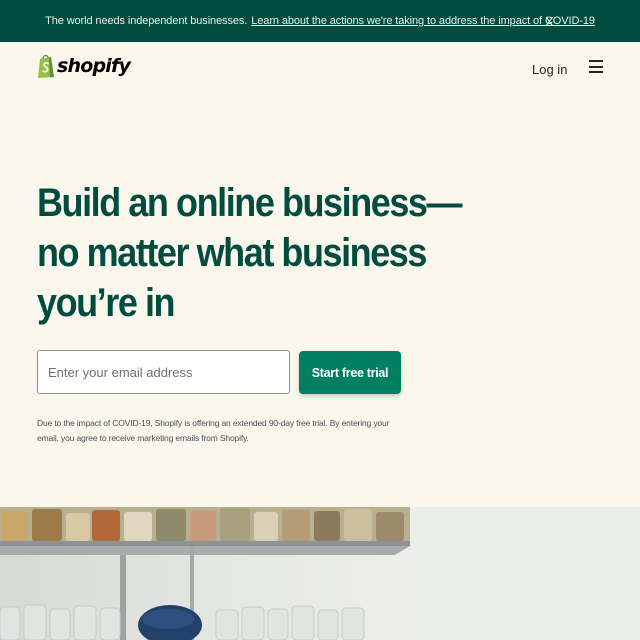  What do you see at coordinates (250, 203) in the screenshot?
I see `hero-heading-line: Build an online business—` at bounding box center [250, 203].